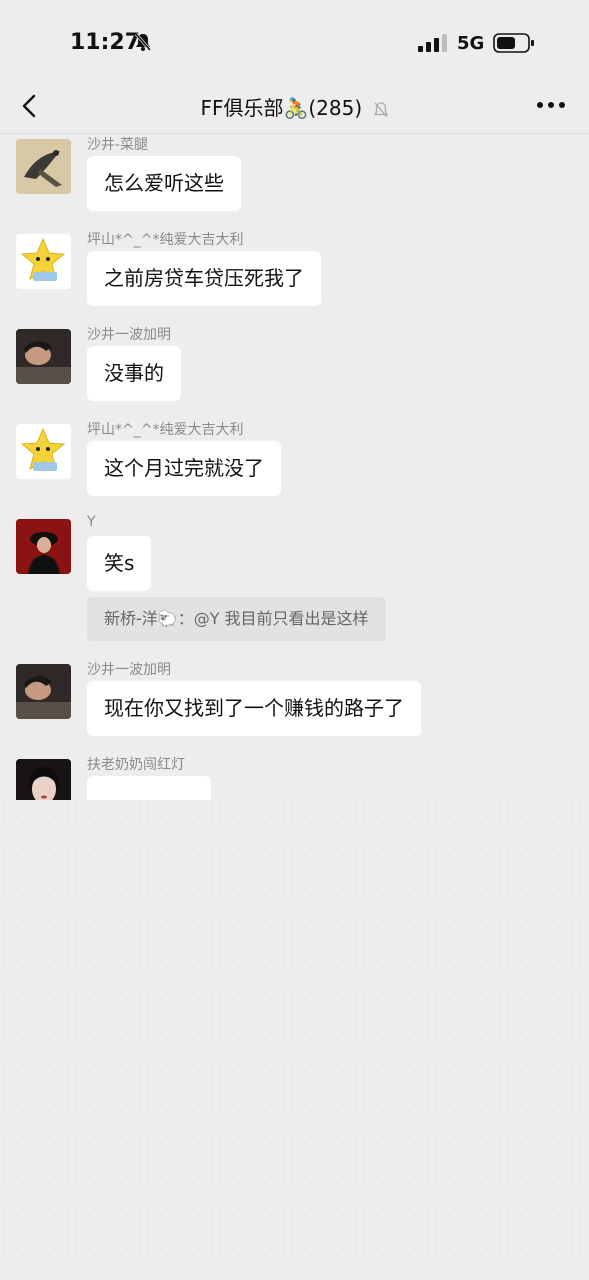  What do you see at coordinates (551, 105) in the screenshot?
I see `more-options-icon` at bounding box center [551, 105].